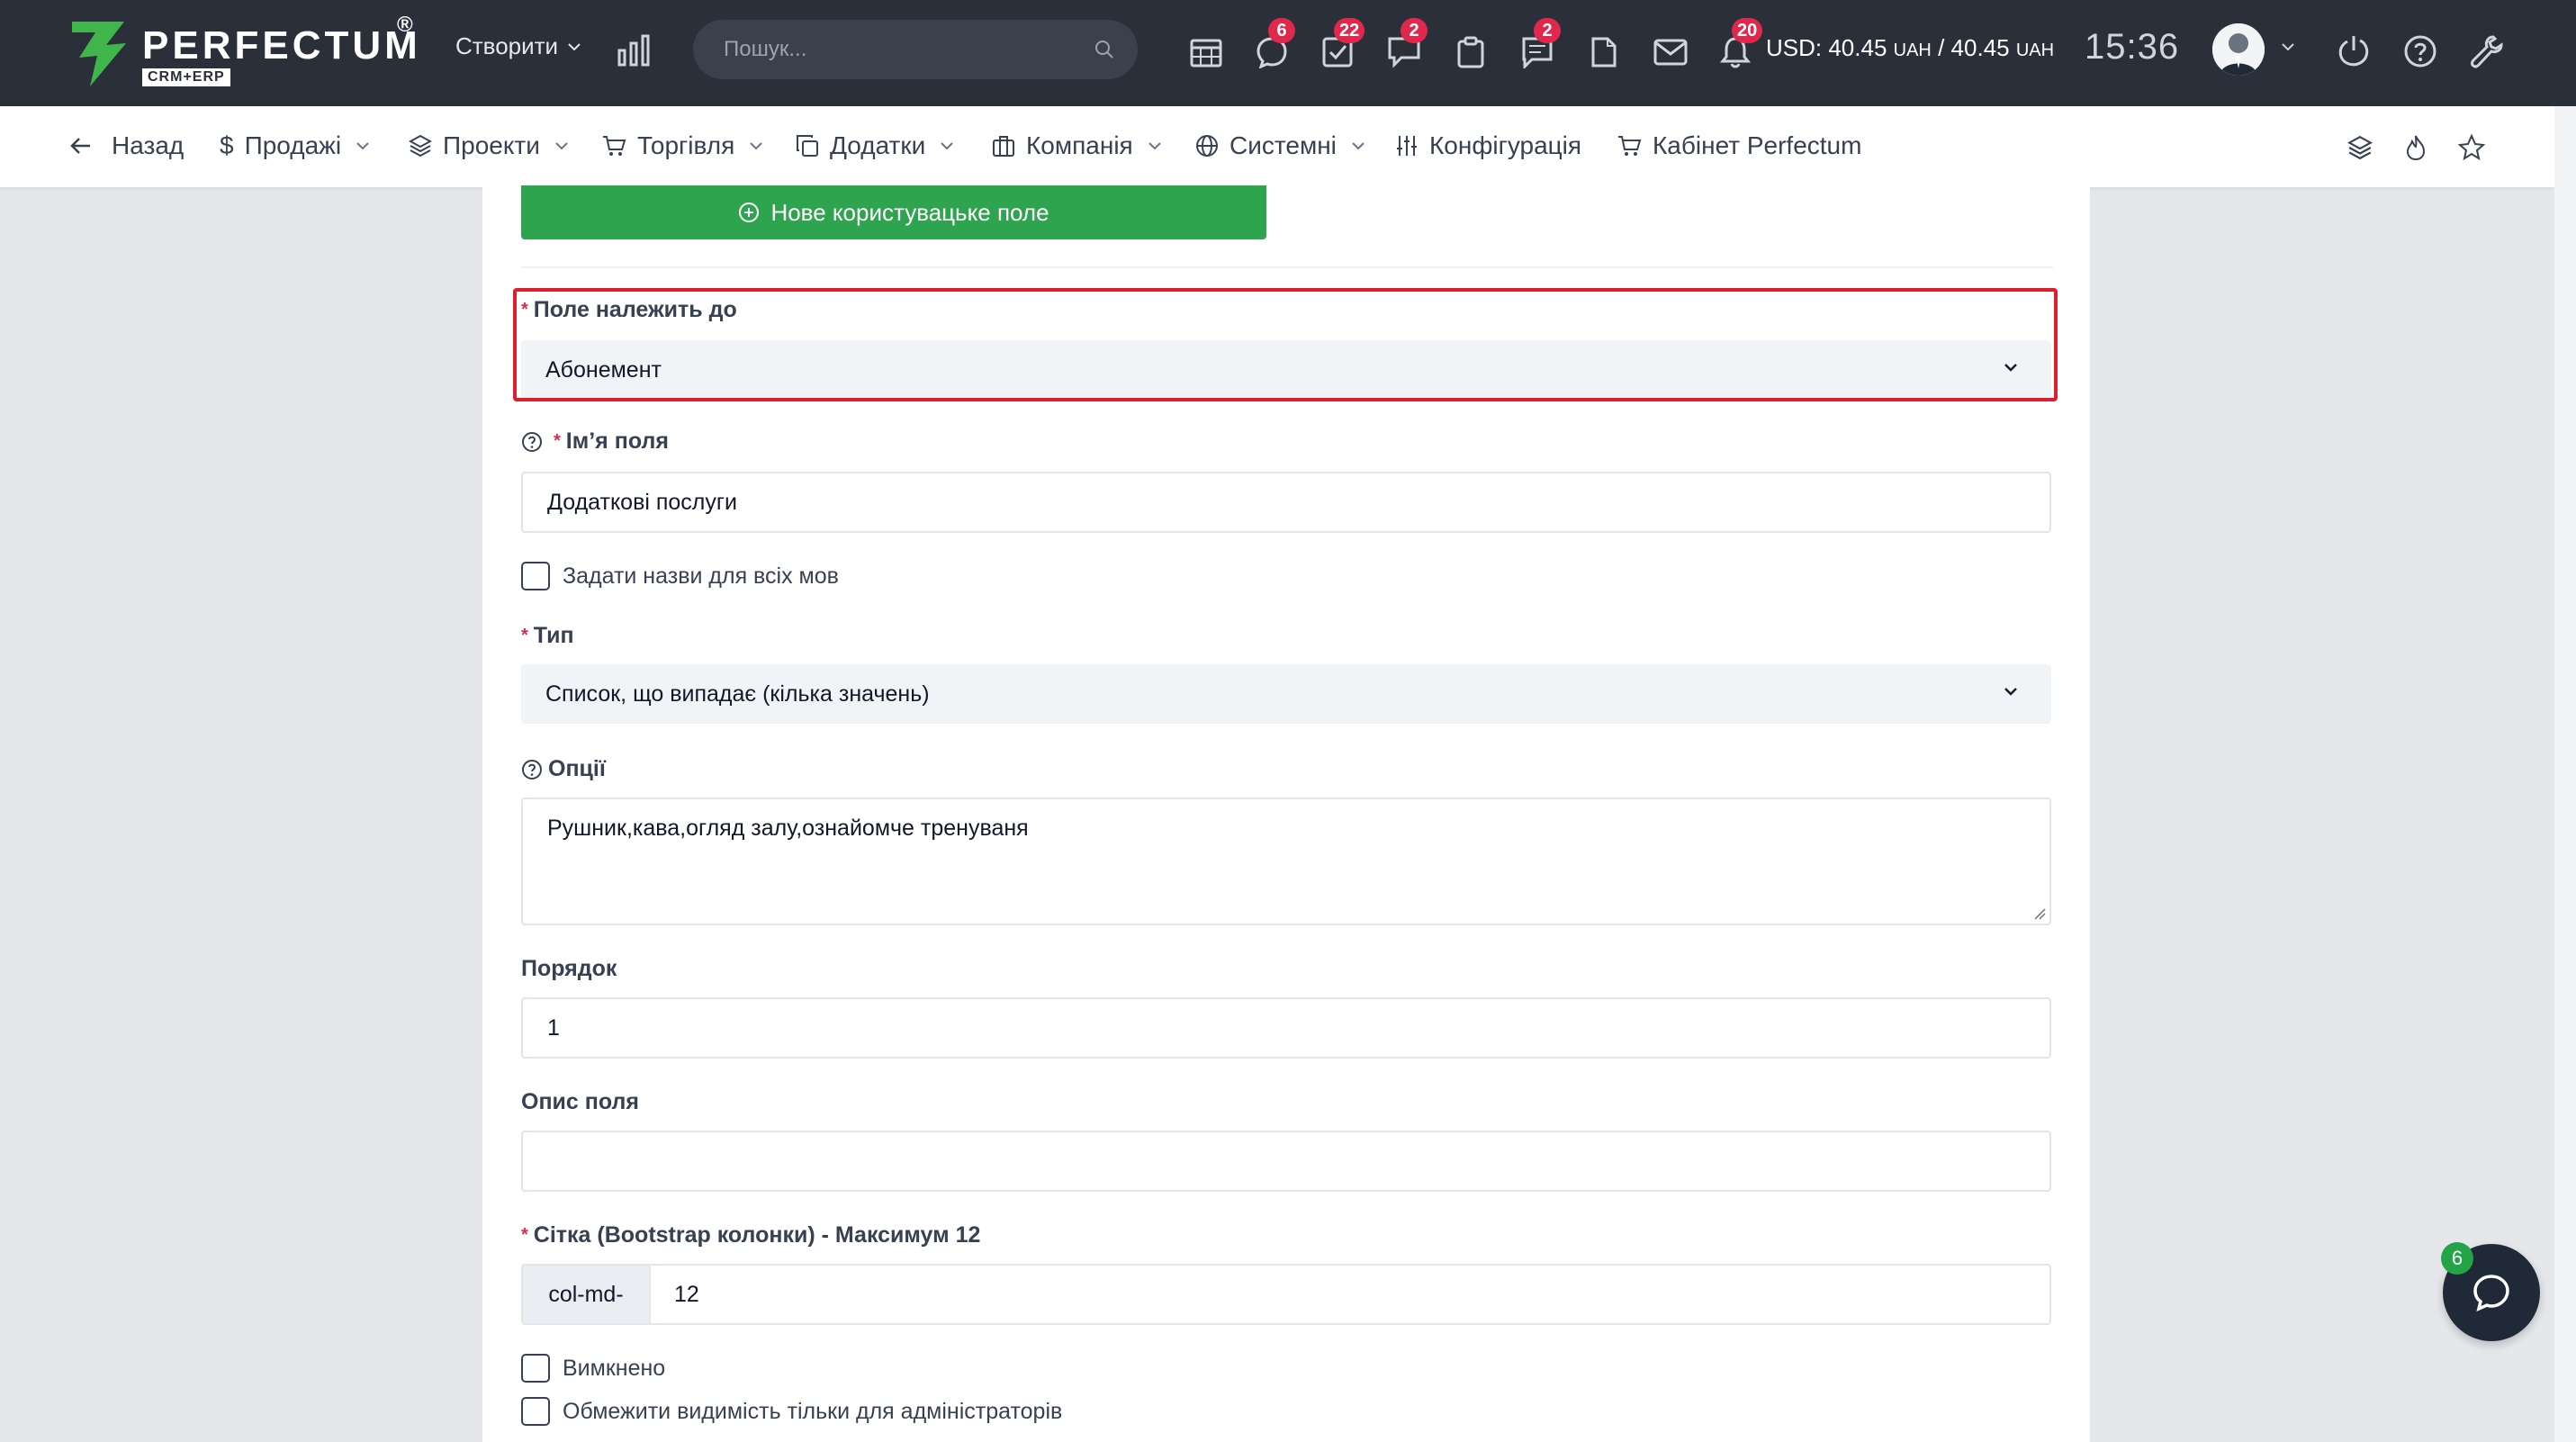  What do you see at coordinates (1286, 1161) in the screenshot?
I see `description-input` at bounding box center [1286, 1161].